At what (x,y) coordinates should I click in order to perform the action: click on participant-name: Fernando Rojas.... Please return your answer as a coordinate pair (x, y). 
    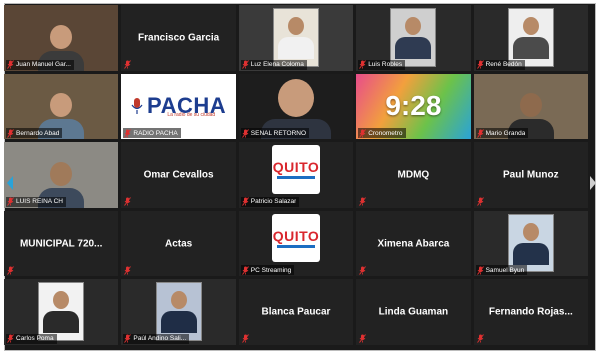
    Looking at the image, I should click on (530, 312).